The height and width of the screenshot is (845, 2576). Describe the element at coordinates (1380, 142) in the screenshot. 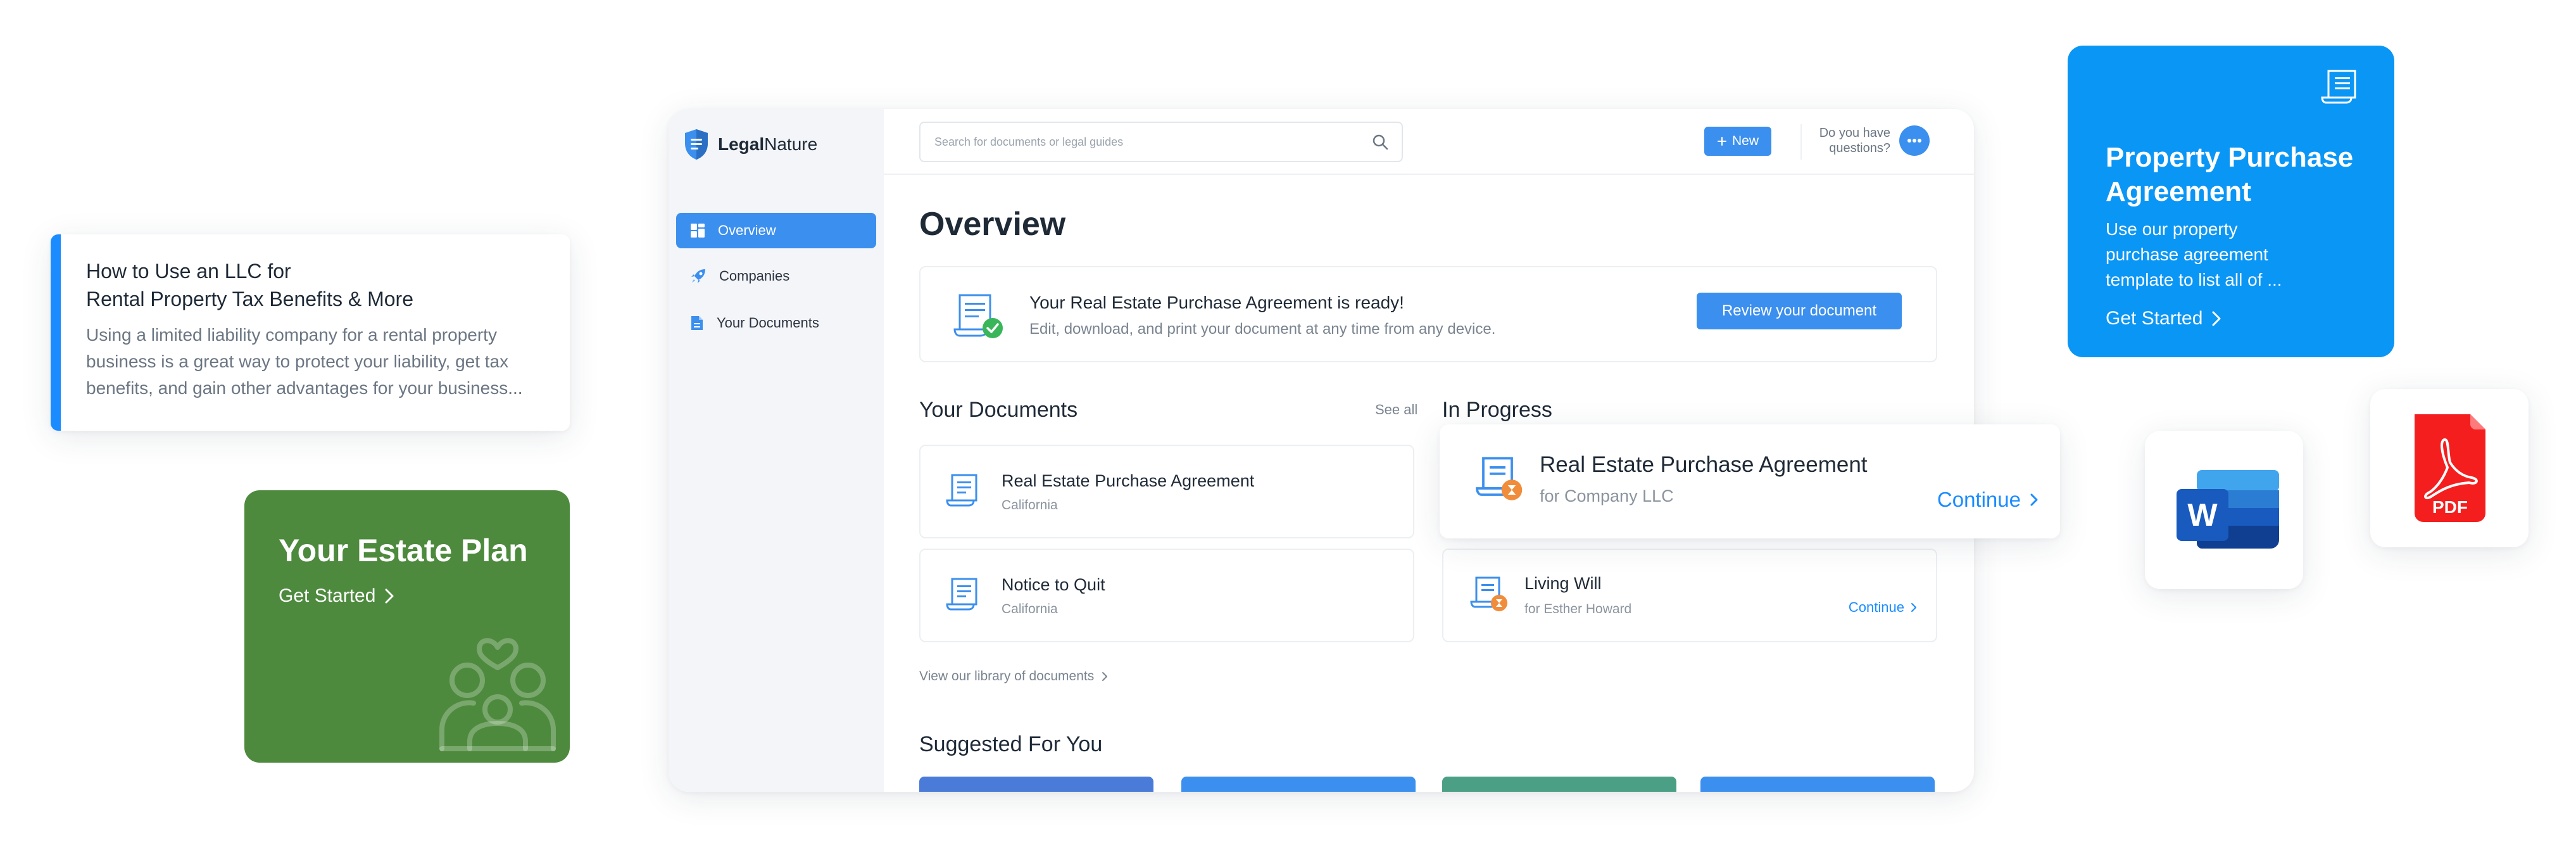

I see `search-icon` at that location.